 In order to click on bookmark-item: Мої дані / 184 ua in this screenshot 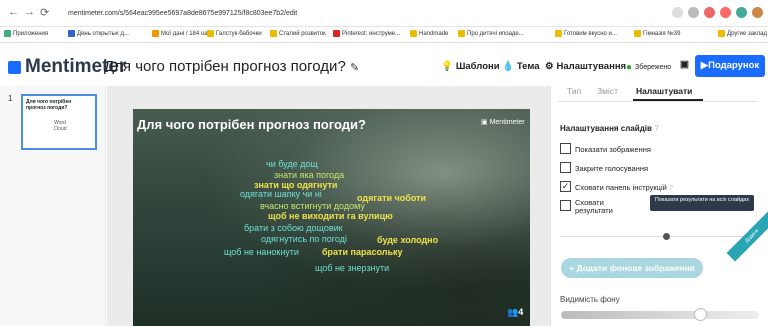, I will do `click(180, 33)`.